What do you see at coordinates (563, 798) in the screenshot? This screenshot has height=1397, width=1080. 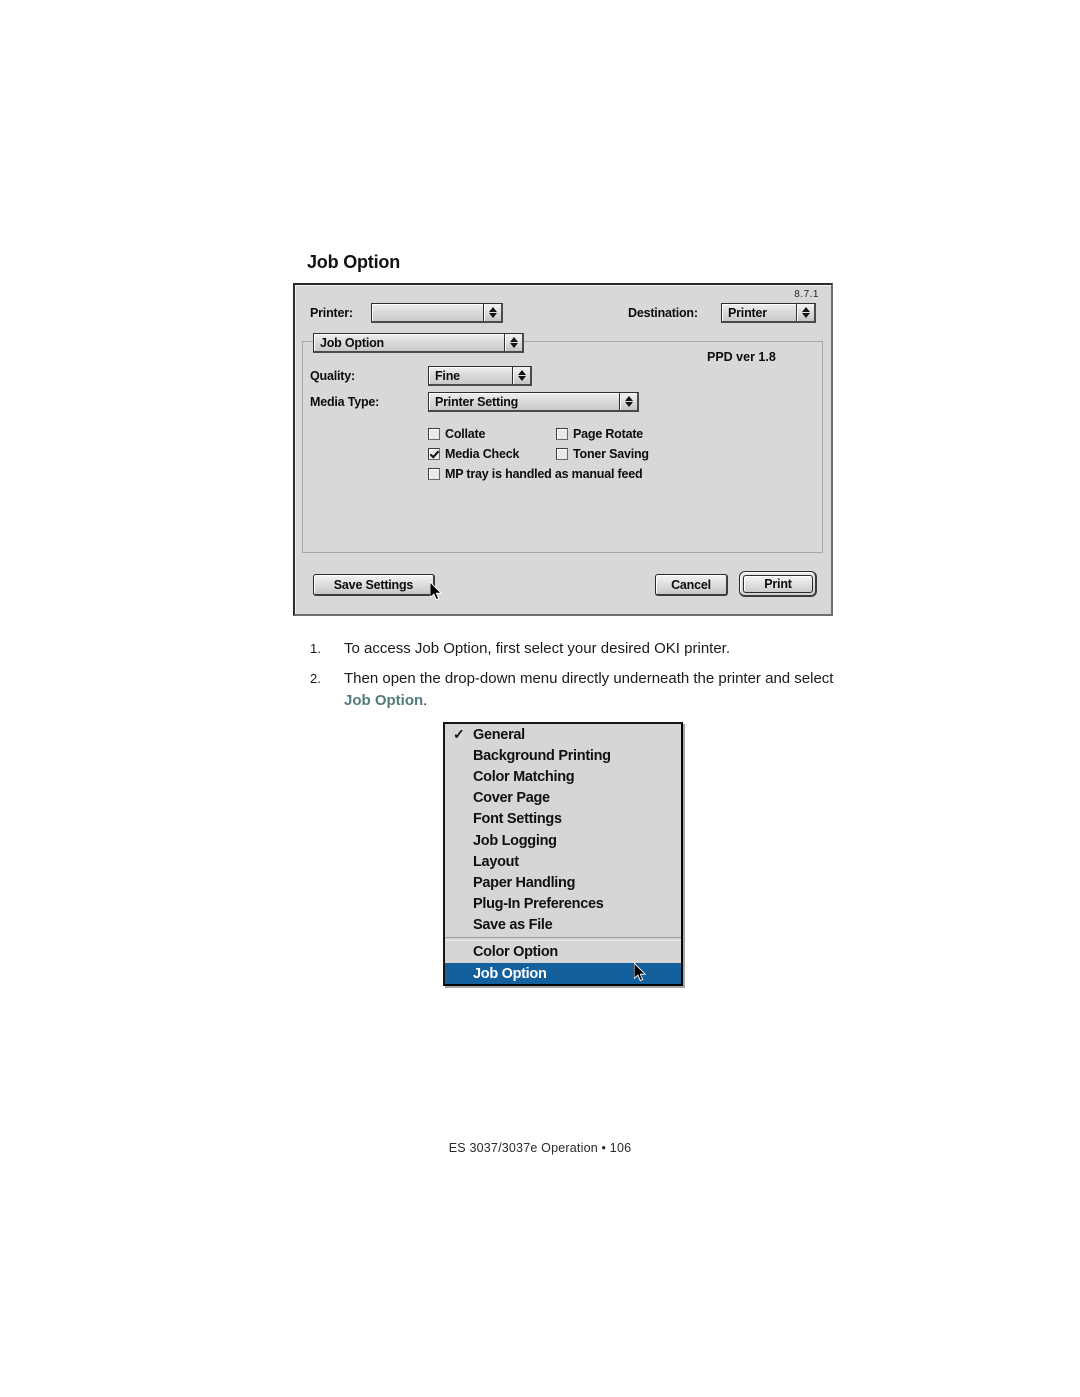 I see `menu-item-cover-page: Cover Page` at bounding box center [563, 798].